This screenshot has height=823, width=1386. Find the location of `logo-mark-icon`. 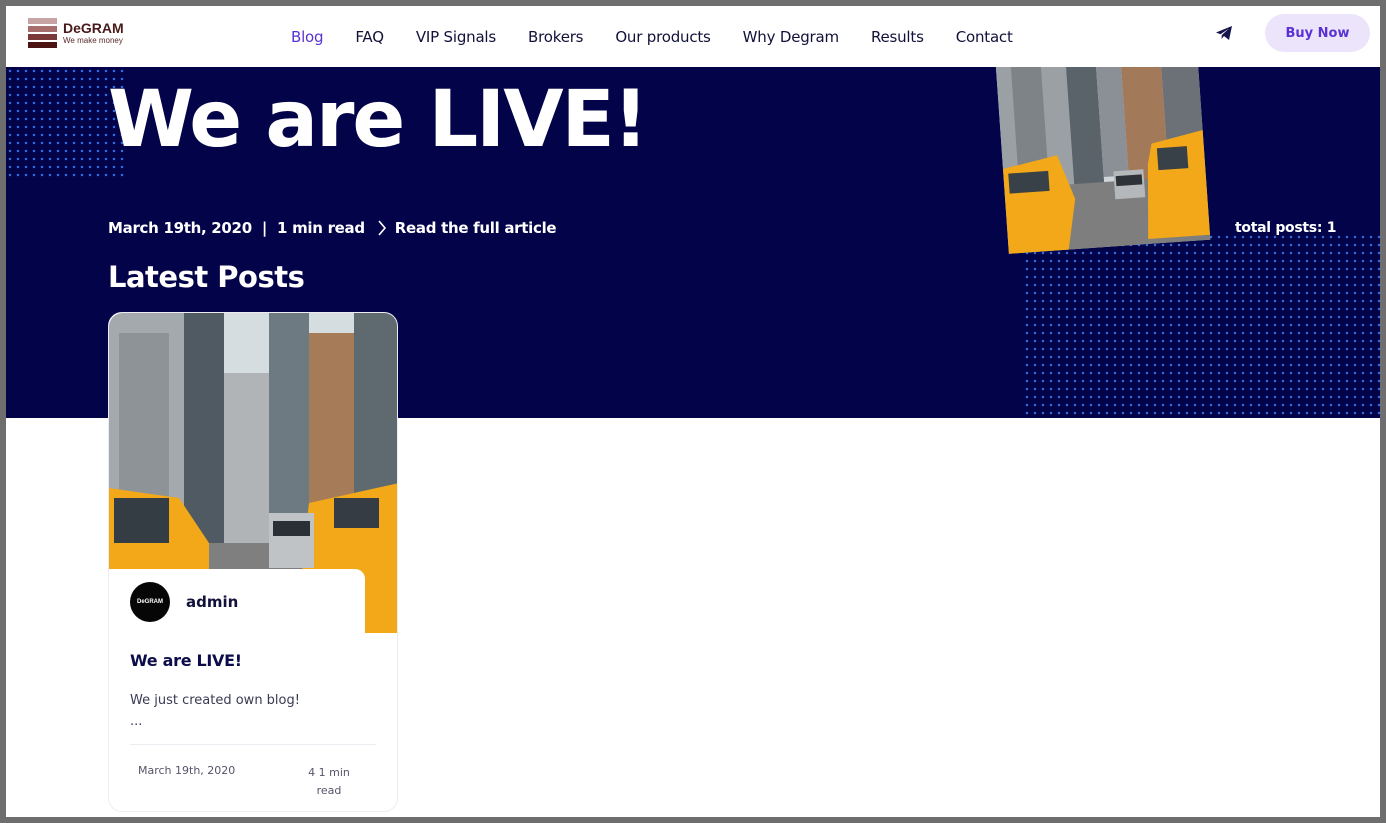

logo-mark-icon is located at coordinates (42, 33).